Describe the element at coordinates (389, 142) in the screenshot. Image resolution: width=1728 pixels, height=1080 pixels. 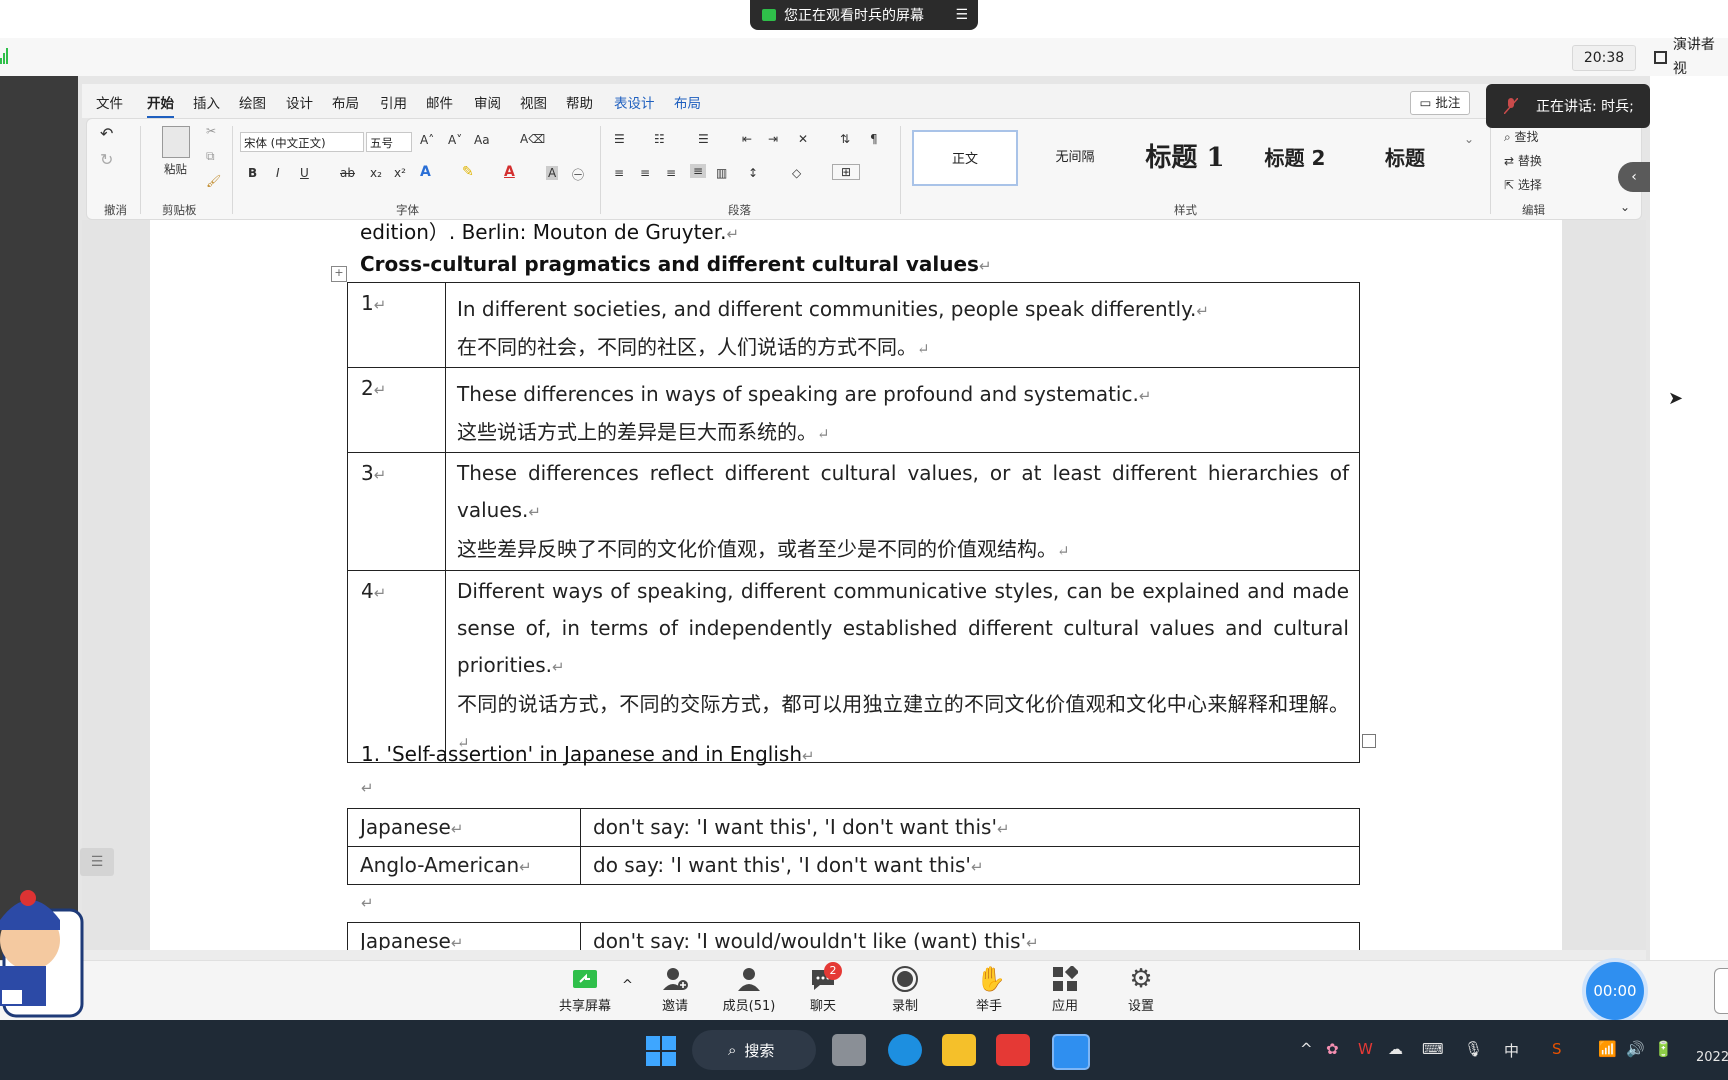
I see `font-size-select: 五号` at that location.